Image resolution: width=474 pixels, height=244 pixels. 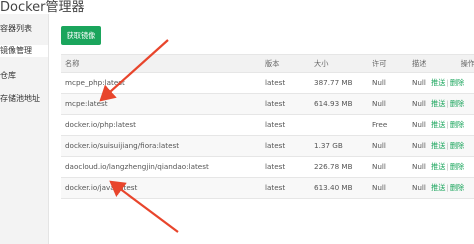 I want to click on header-version: 版本, so click(x=288, y=63).